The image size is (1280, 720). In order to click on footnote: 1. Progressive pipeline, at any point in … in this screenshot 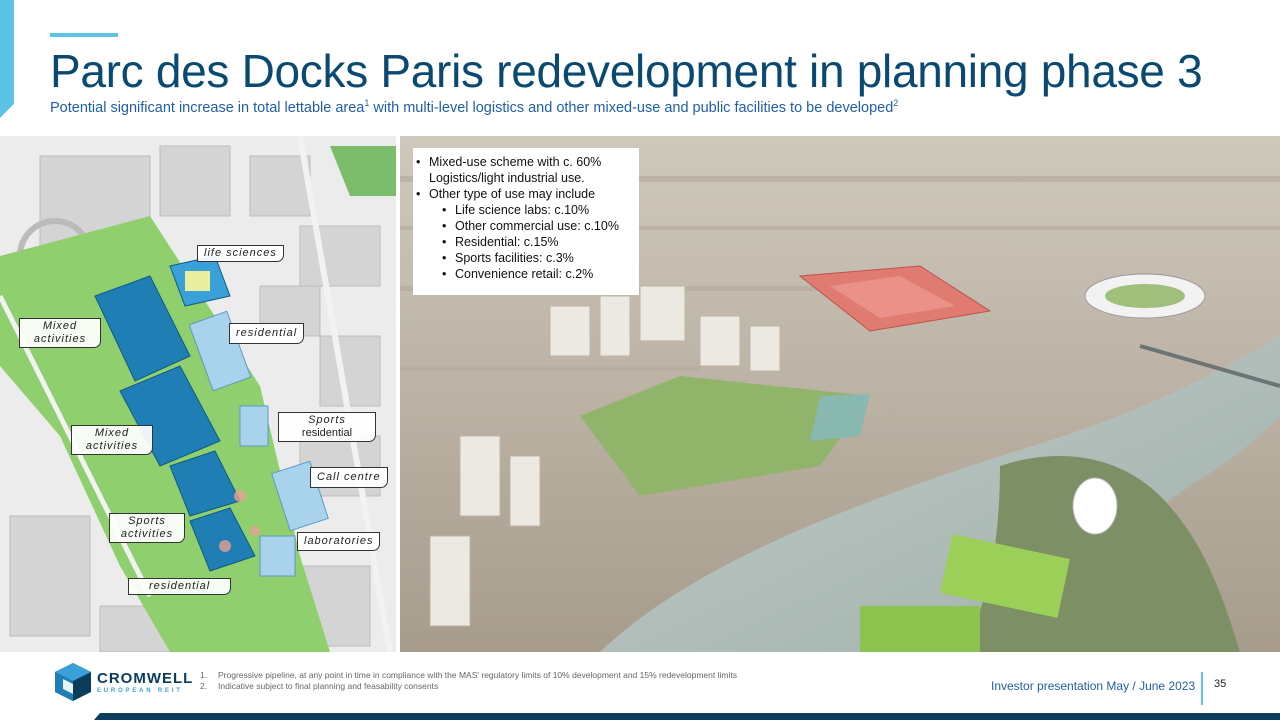, I will do `click(468, 675)`.